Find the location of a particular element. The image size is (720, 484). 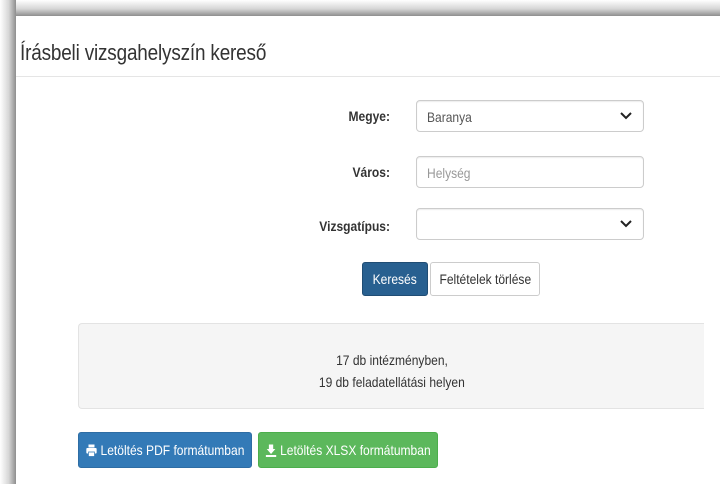

download-pdf-button: Letöltés PDF formátumban is located at coordinates (165, 450).